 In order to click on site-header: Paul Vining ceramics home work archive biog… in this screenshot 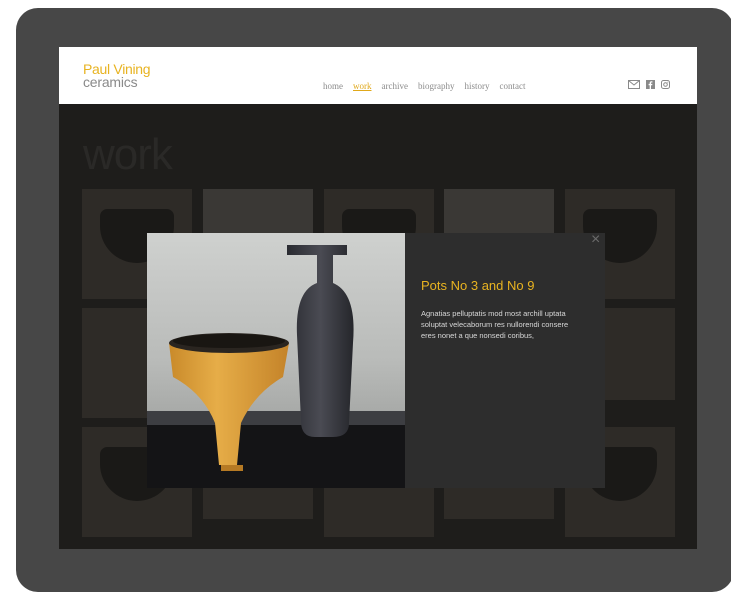, I will do `click(378, 75)`.